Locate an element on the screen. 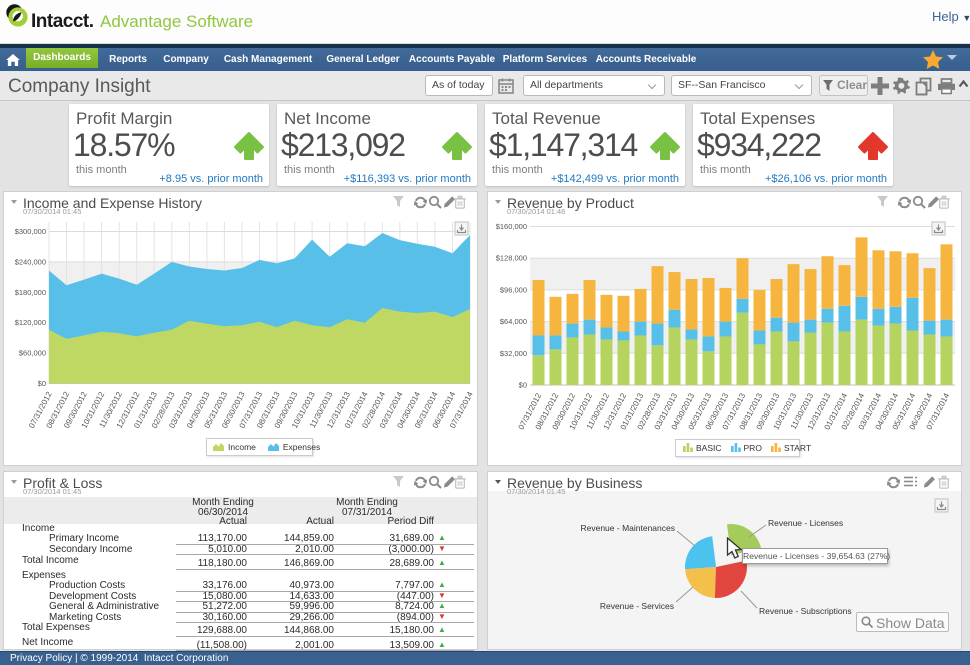  svg-text: $96,000 is located at coordinates (513, 289).